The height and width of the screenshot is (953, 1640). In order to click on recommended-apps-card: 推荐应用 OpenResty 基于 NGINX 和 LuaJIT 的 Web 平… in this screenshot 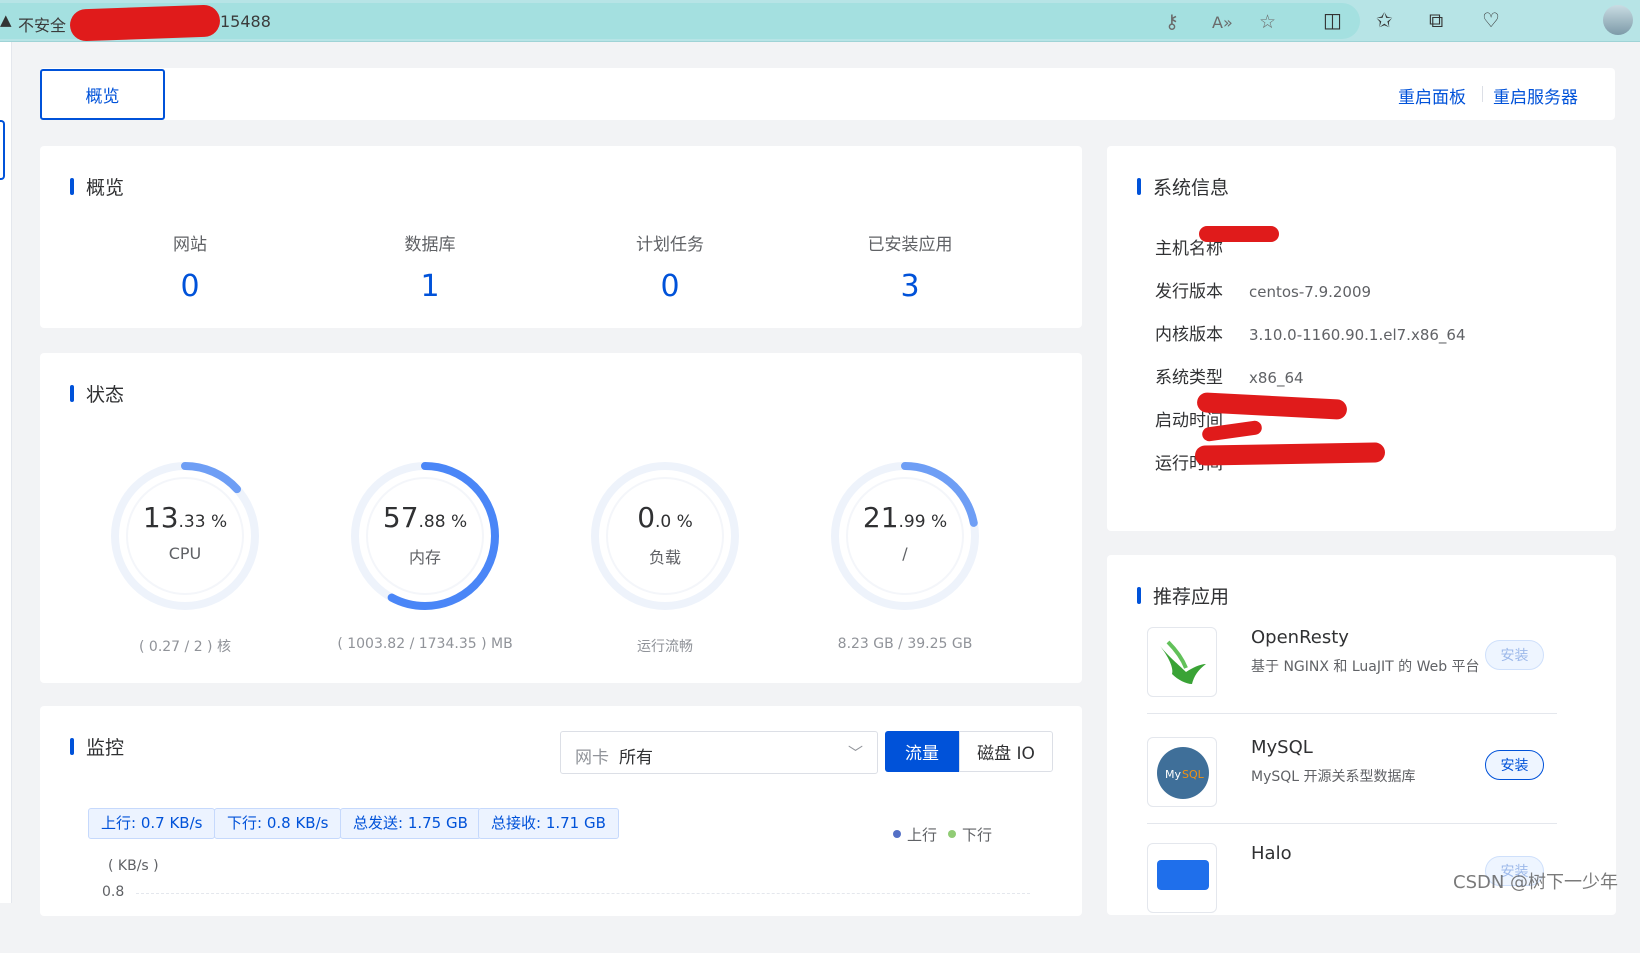, I will do `click(1361, 735)`.